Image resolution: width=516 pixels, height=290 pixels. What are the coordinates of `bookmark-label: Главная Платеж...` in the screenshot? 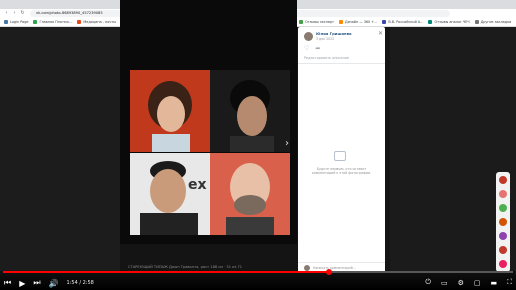 It's located at (56, 22).